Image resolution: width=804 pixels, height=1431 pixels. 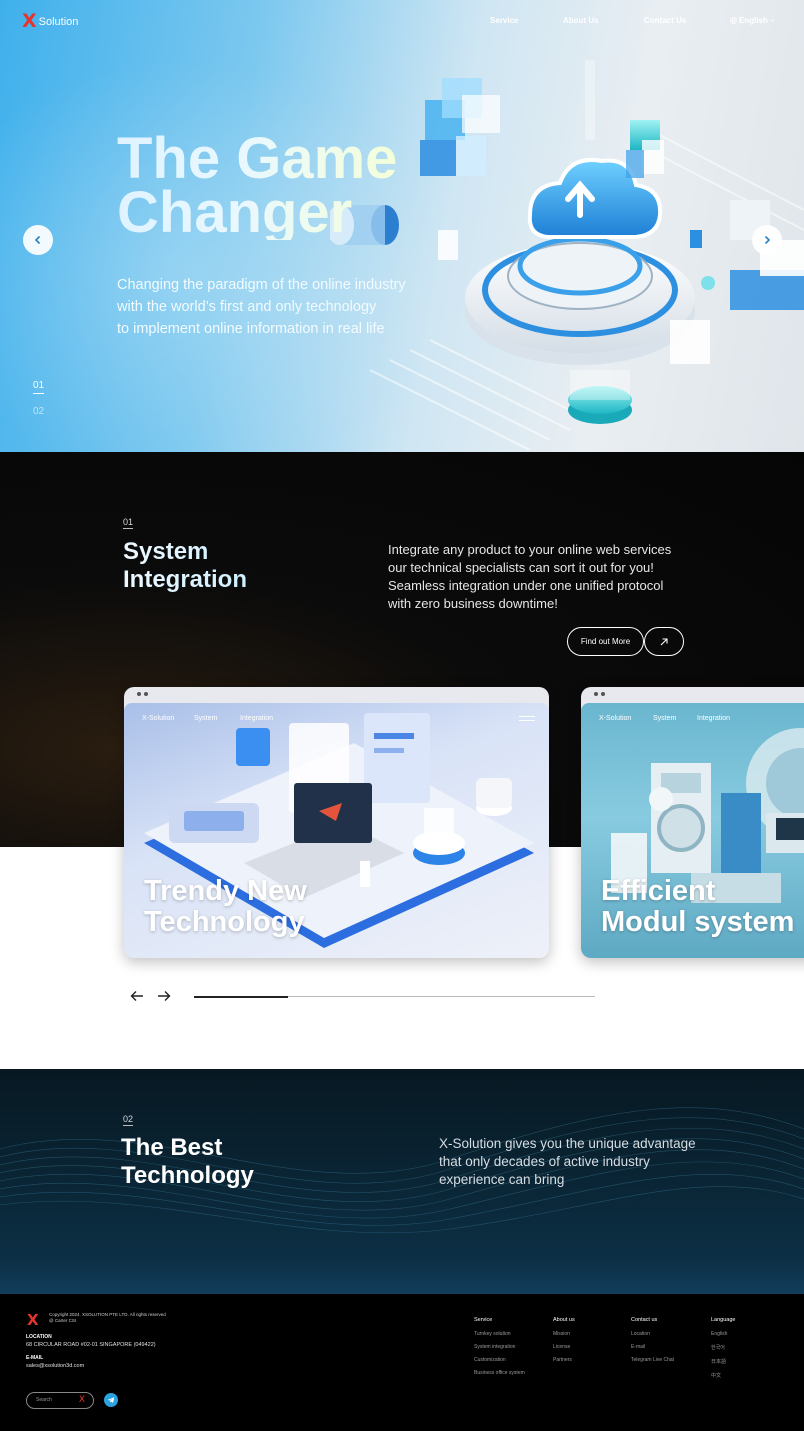 I want to click on footer-search-input: Search X, so click(x=60, y=1400).